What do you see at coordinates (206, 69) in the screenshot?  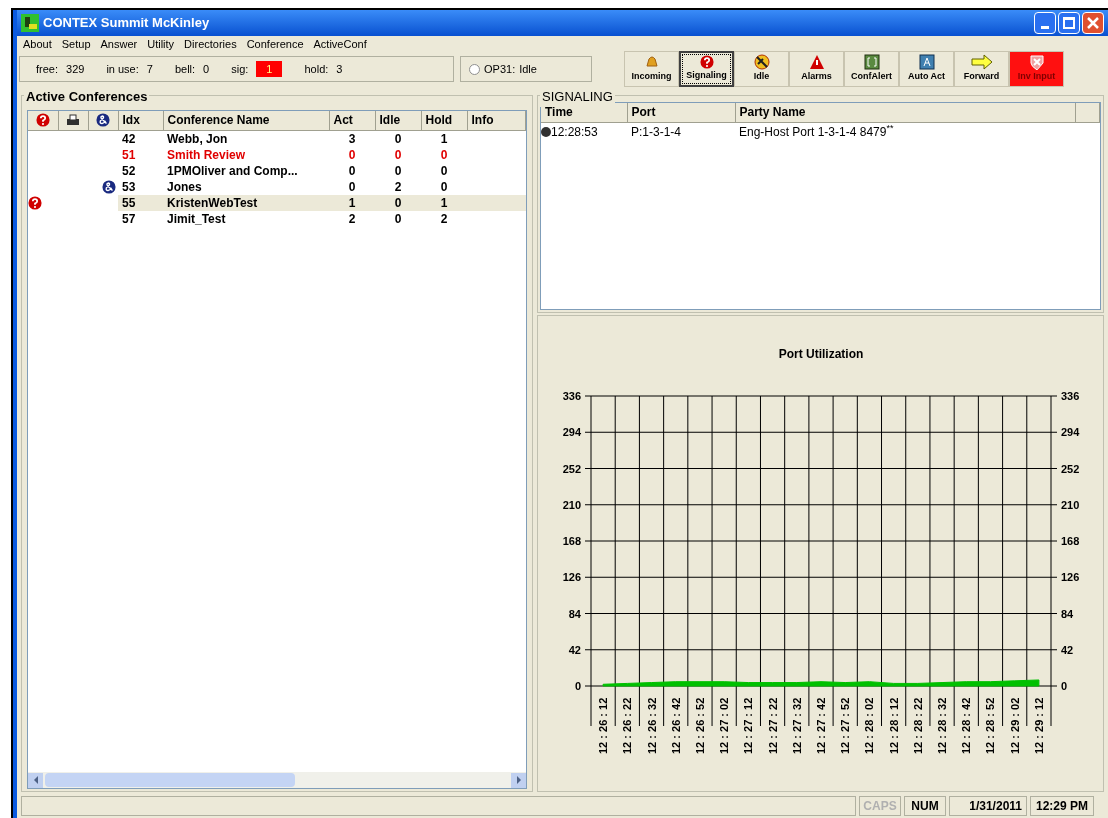 I see `counter-value: 0` at bounding box center [206, 69].